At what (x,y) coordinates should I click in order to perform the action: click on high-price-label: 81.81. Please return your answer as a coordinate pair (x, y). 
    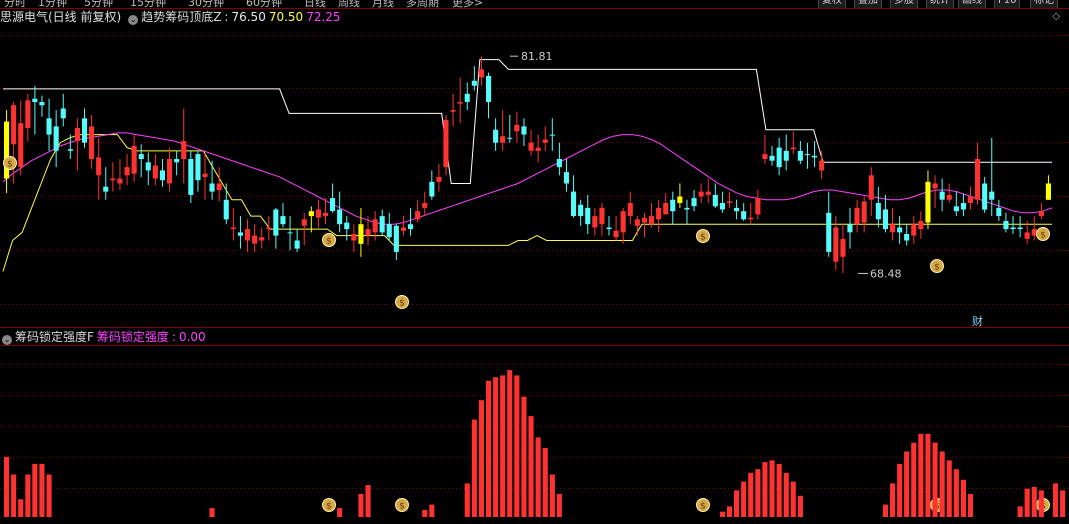
    Looking at the image, I should click on (537, 56).